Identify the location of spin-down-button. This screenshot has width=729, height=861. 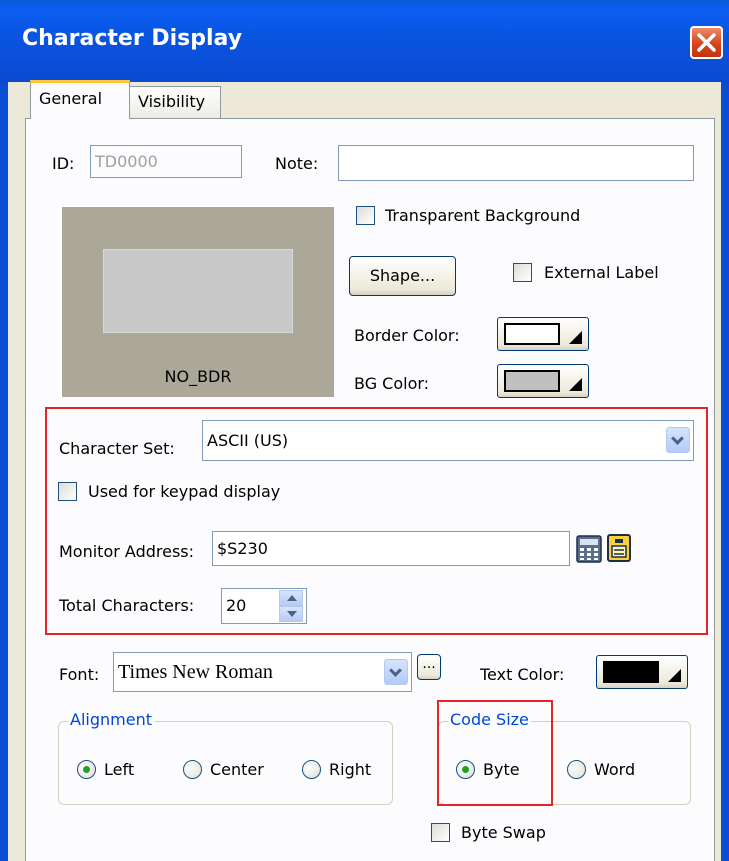
(291, 614).